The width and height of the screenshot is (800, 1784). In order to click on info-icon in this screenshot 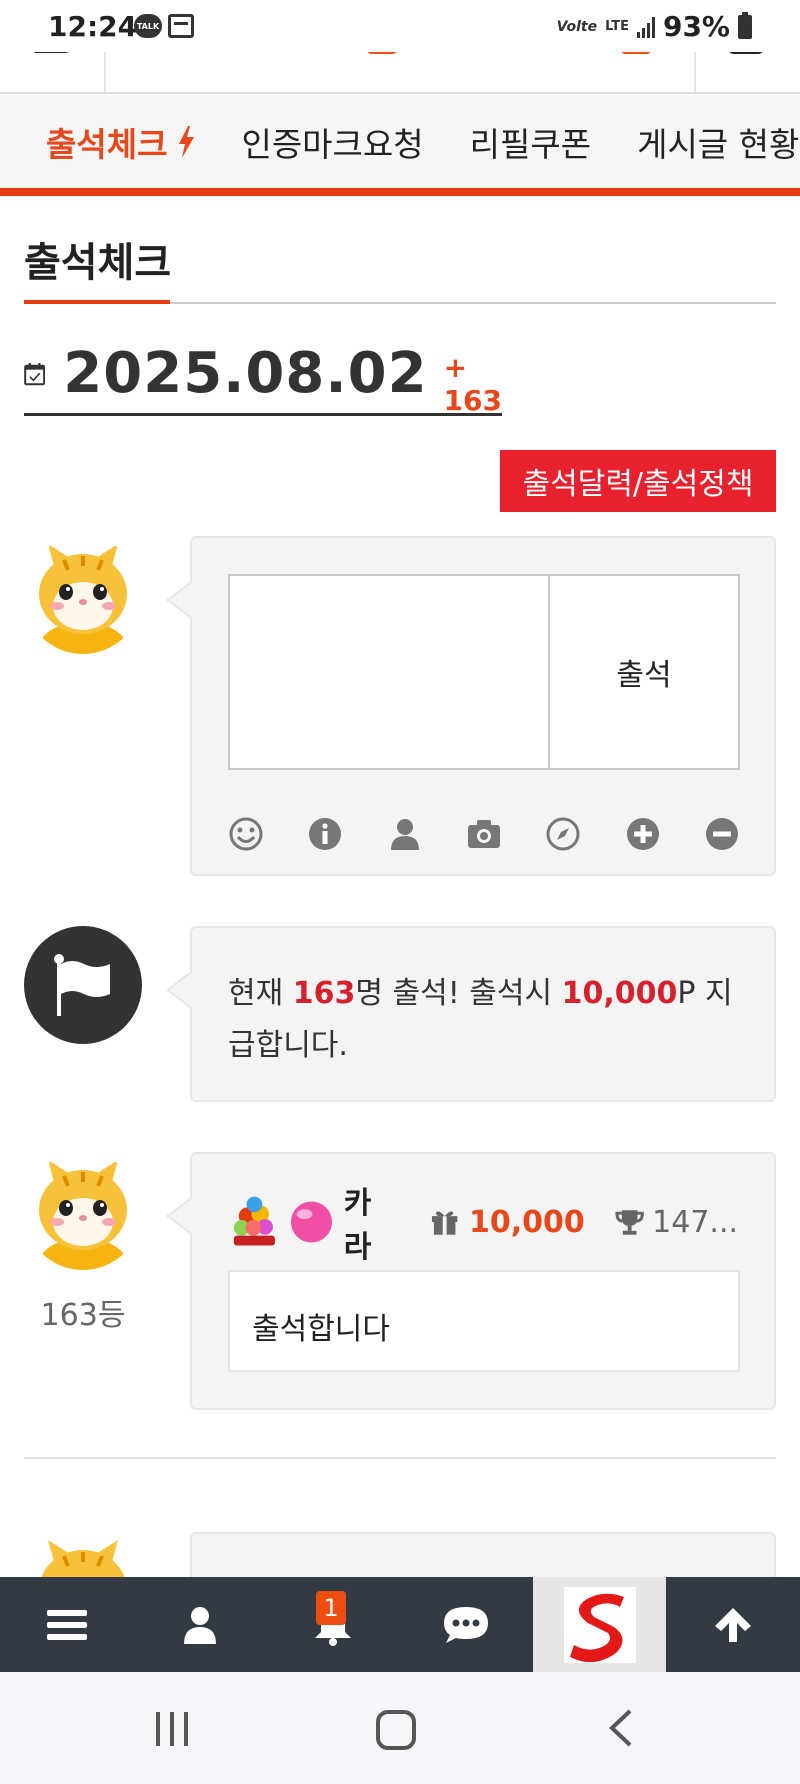, I will do `click(325, 834)`.